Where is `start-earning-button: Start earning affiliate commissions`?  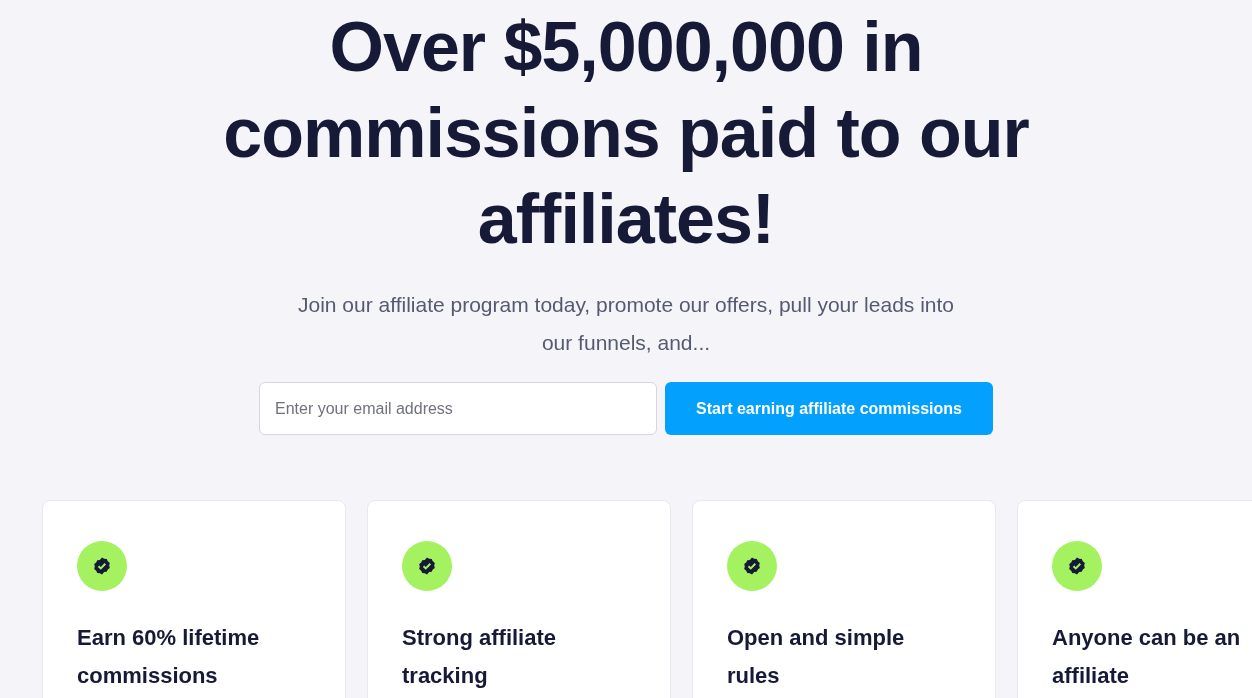 start-earning-button: Start earning affiliate commissions is located at coordinates (829, 408).